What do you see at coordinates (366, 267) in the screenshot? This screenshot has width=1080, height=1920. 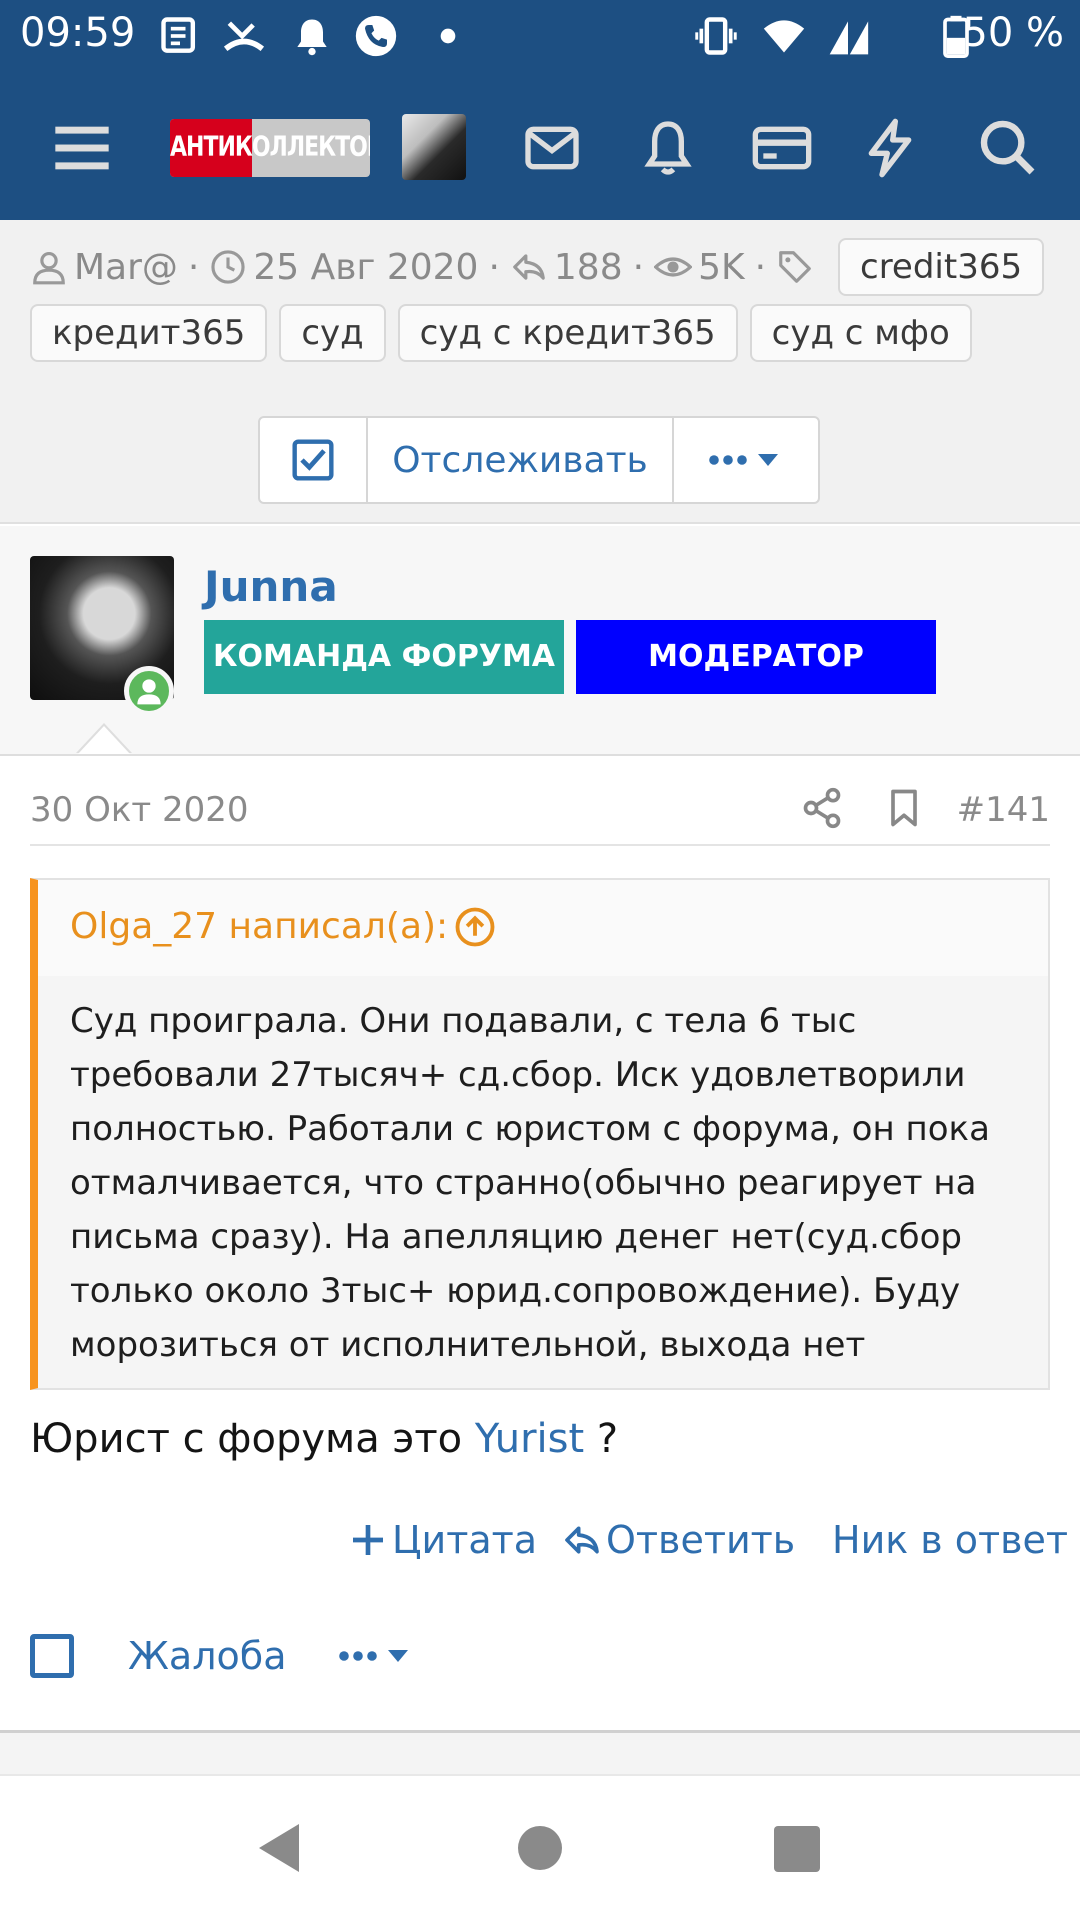 I see `thread-date: 25 Авг 2020` at bounding box center [366, 267].